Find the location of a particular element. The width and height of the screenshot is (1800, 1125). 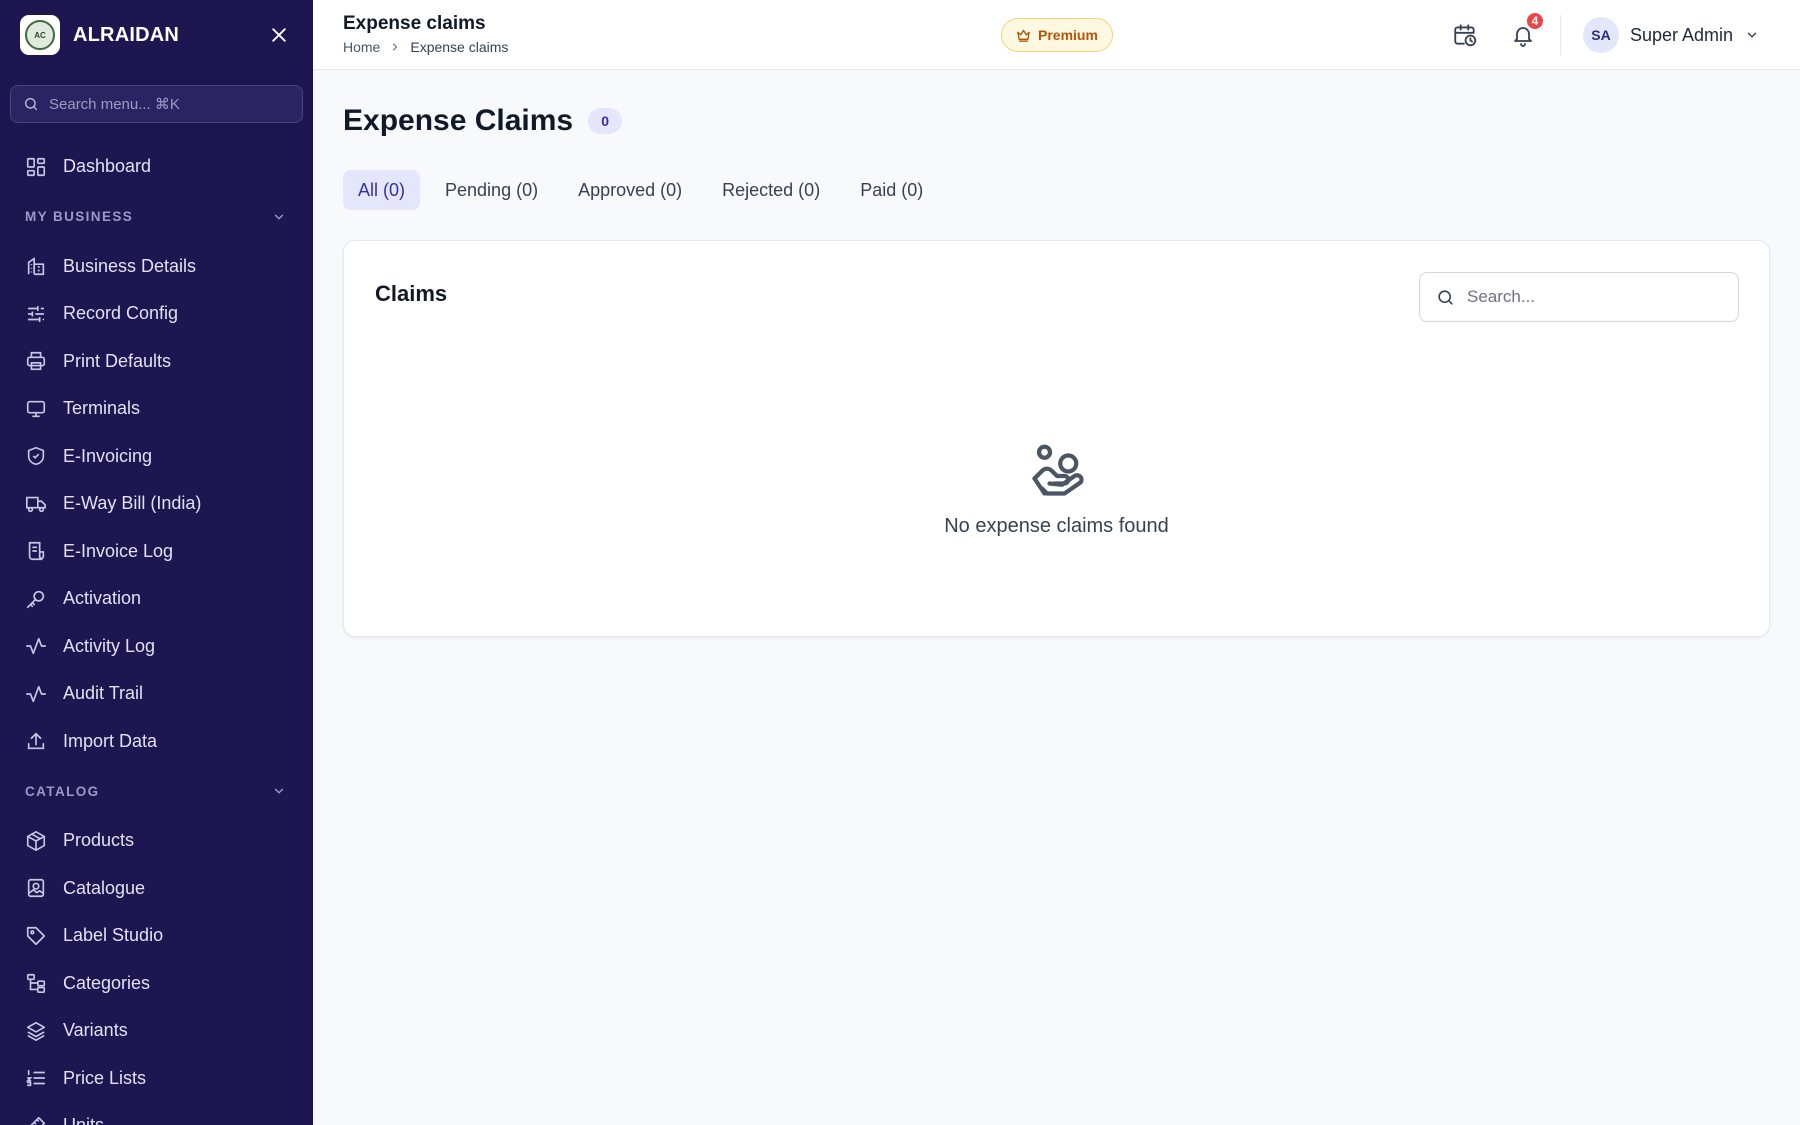

search-icon is located at coordinates (31, 104).